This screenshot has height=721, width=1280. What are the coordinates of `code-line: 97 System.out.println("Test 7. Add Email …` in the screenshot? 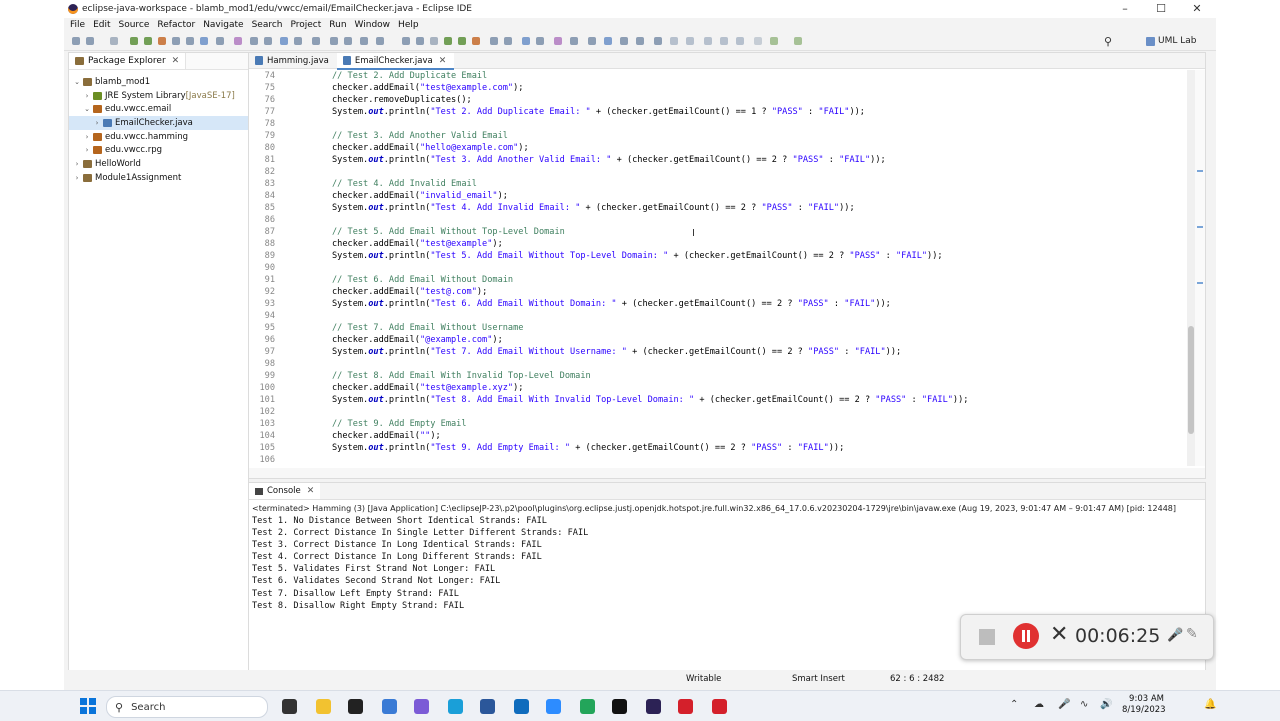 It's located at (727, 352).